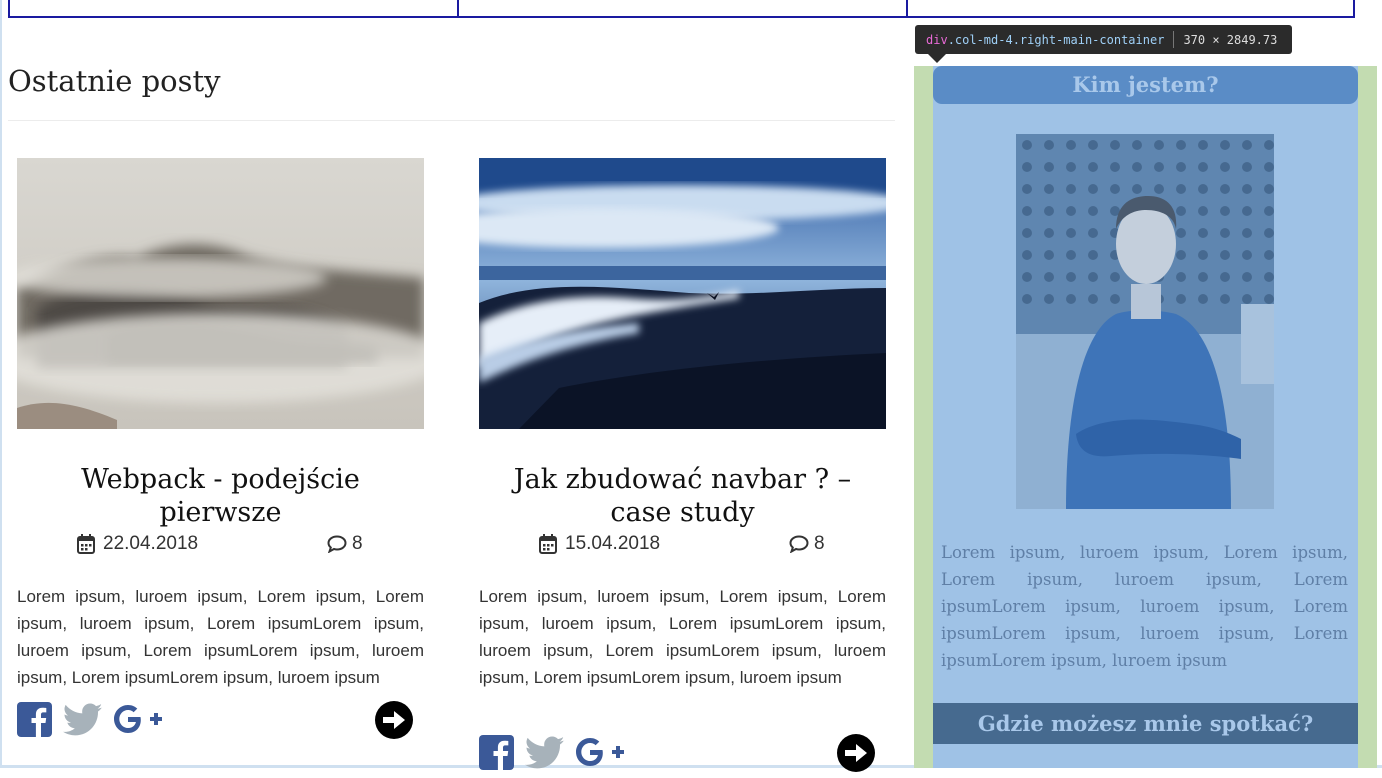 The height and width of the screenshot is (778, 1382). I want to click on tooltip-size: 370 × 2849.73, so click(1230, 39).